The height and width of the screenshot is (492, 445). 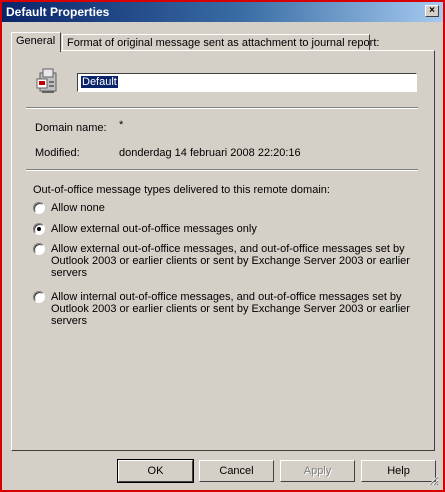 I want to click on remote-domain-icon, so click(x=48, y=80).